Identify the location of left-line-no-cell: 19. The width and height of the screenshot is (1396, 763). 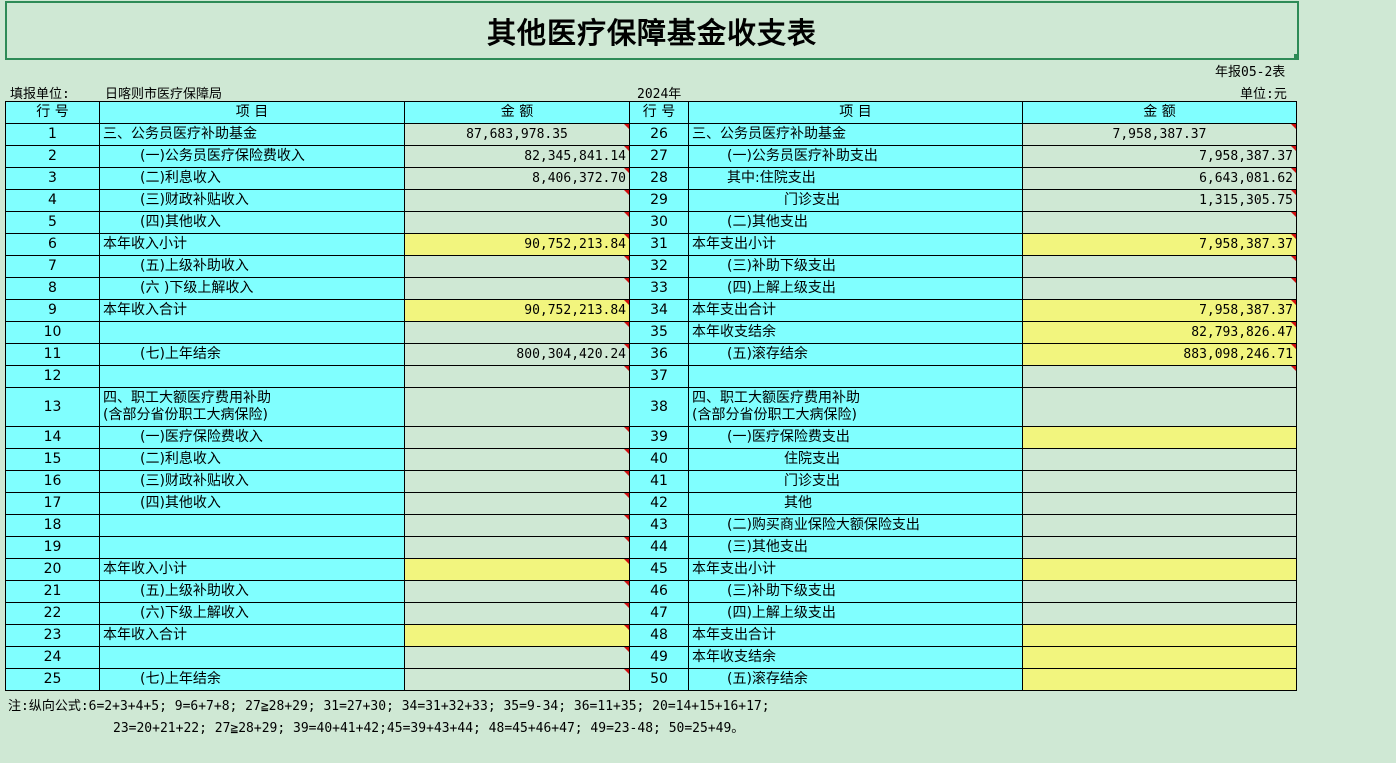
(52, 547).